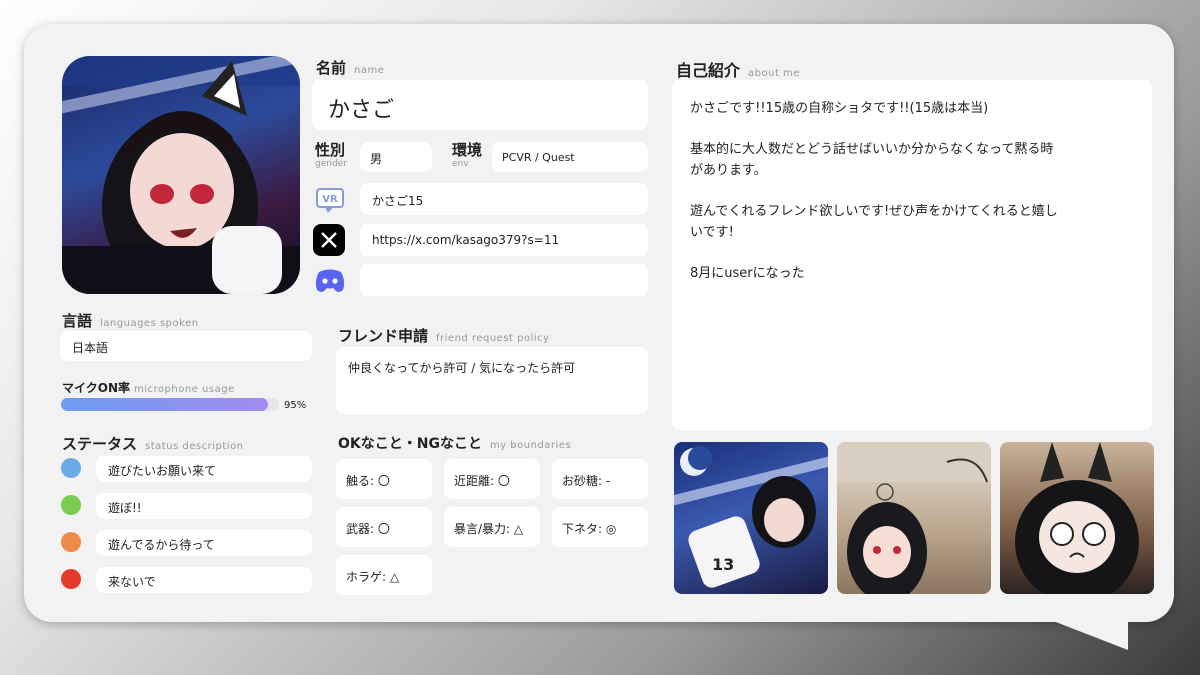  I want to click on speech-bubble-tail, so click(1079, 631).